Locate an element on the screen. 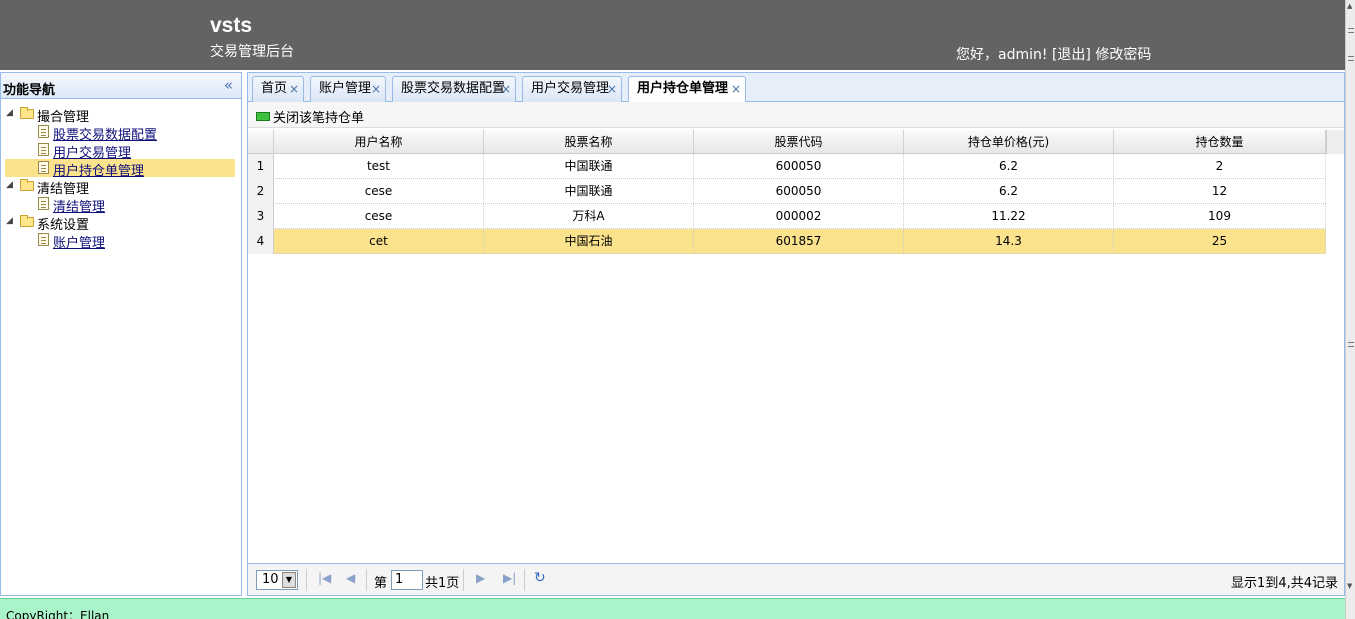 Image resolution: width=1355 pixels, height=619 pixels. table-row: 3 cese 万科A 000002 11.22 109 is located at coordinates (787, 216).